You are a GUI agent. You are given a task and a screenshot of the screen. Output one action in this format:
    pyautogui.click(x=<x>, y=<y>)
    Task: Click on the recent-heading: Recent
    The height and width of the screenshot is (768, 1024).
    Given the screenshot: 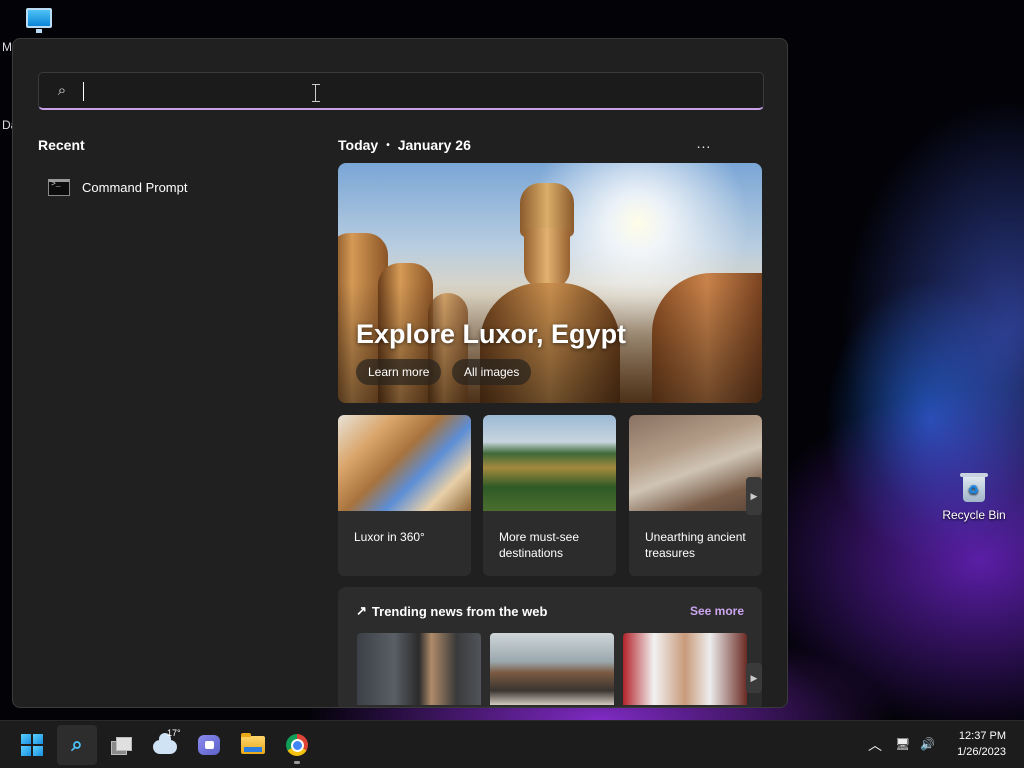 What is the action you would take?
    pyautogui.click(x=61, y=145)
    